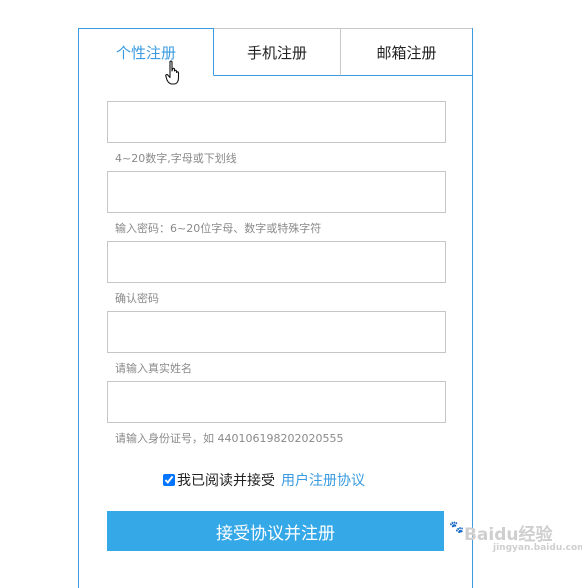 The image size is (582, 588). What do you see at coordinates (153, 368) in the screenshot?
I see `real-name-hint: 请输入真实姓名` at bounding box center [153, 368].